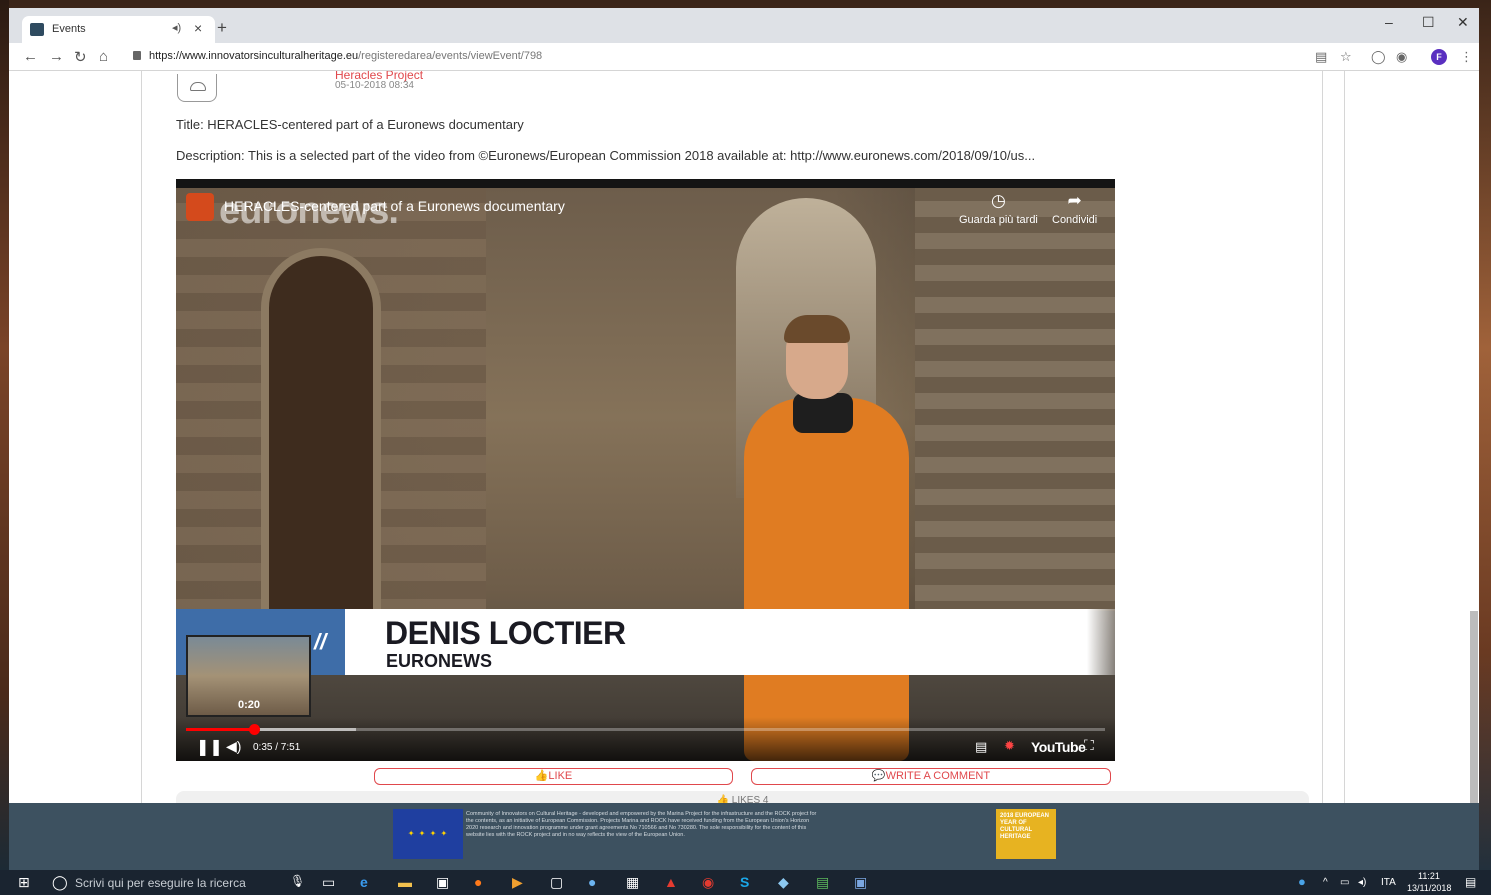 The width and height of the screenshot is (1491, 895). What do you see at coordinates (320, 641) in the screenshot?
I see `euronews-mark: //` at bounding box center [320, 641].